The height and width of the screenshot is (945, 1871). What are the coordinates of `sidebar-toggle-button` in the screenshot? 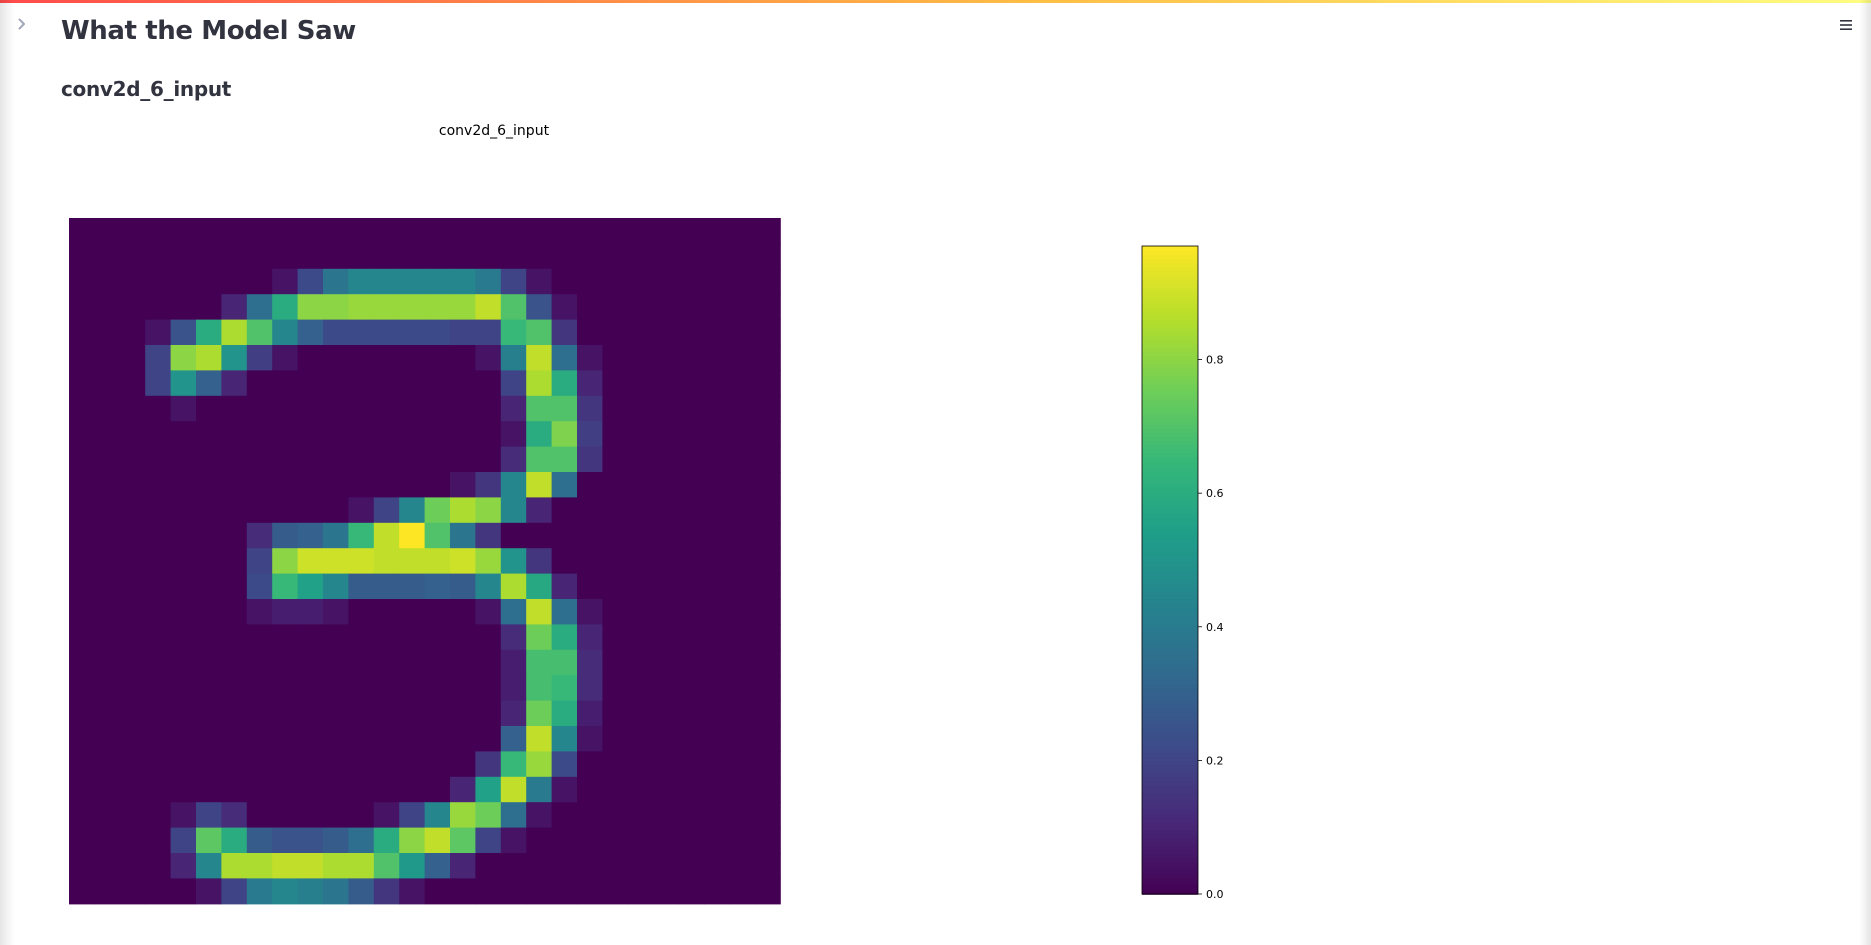 It's located at (22, 24).